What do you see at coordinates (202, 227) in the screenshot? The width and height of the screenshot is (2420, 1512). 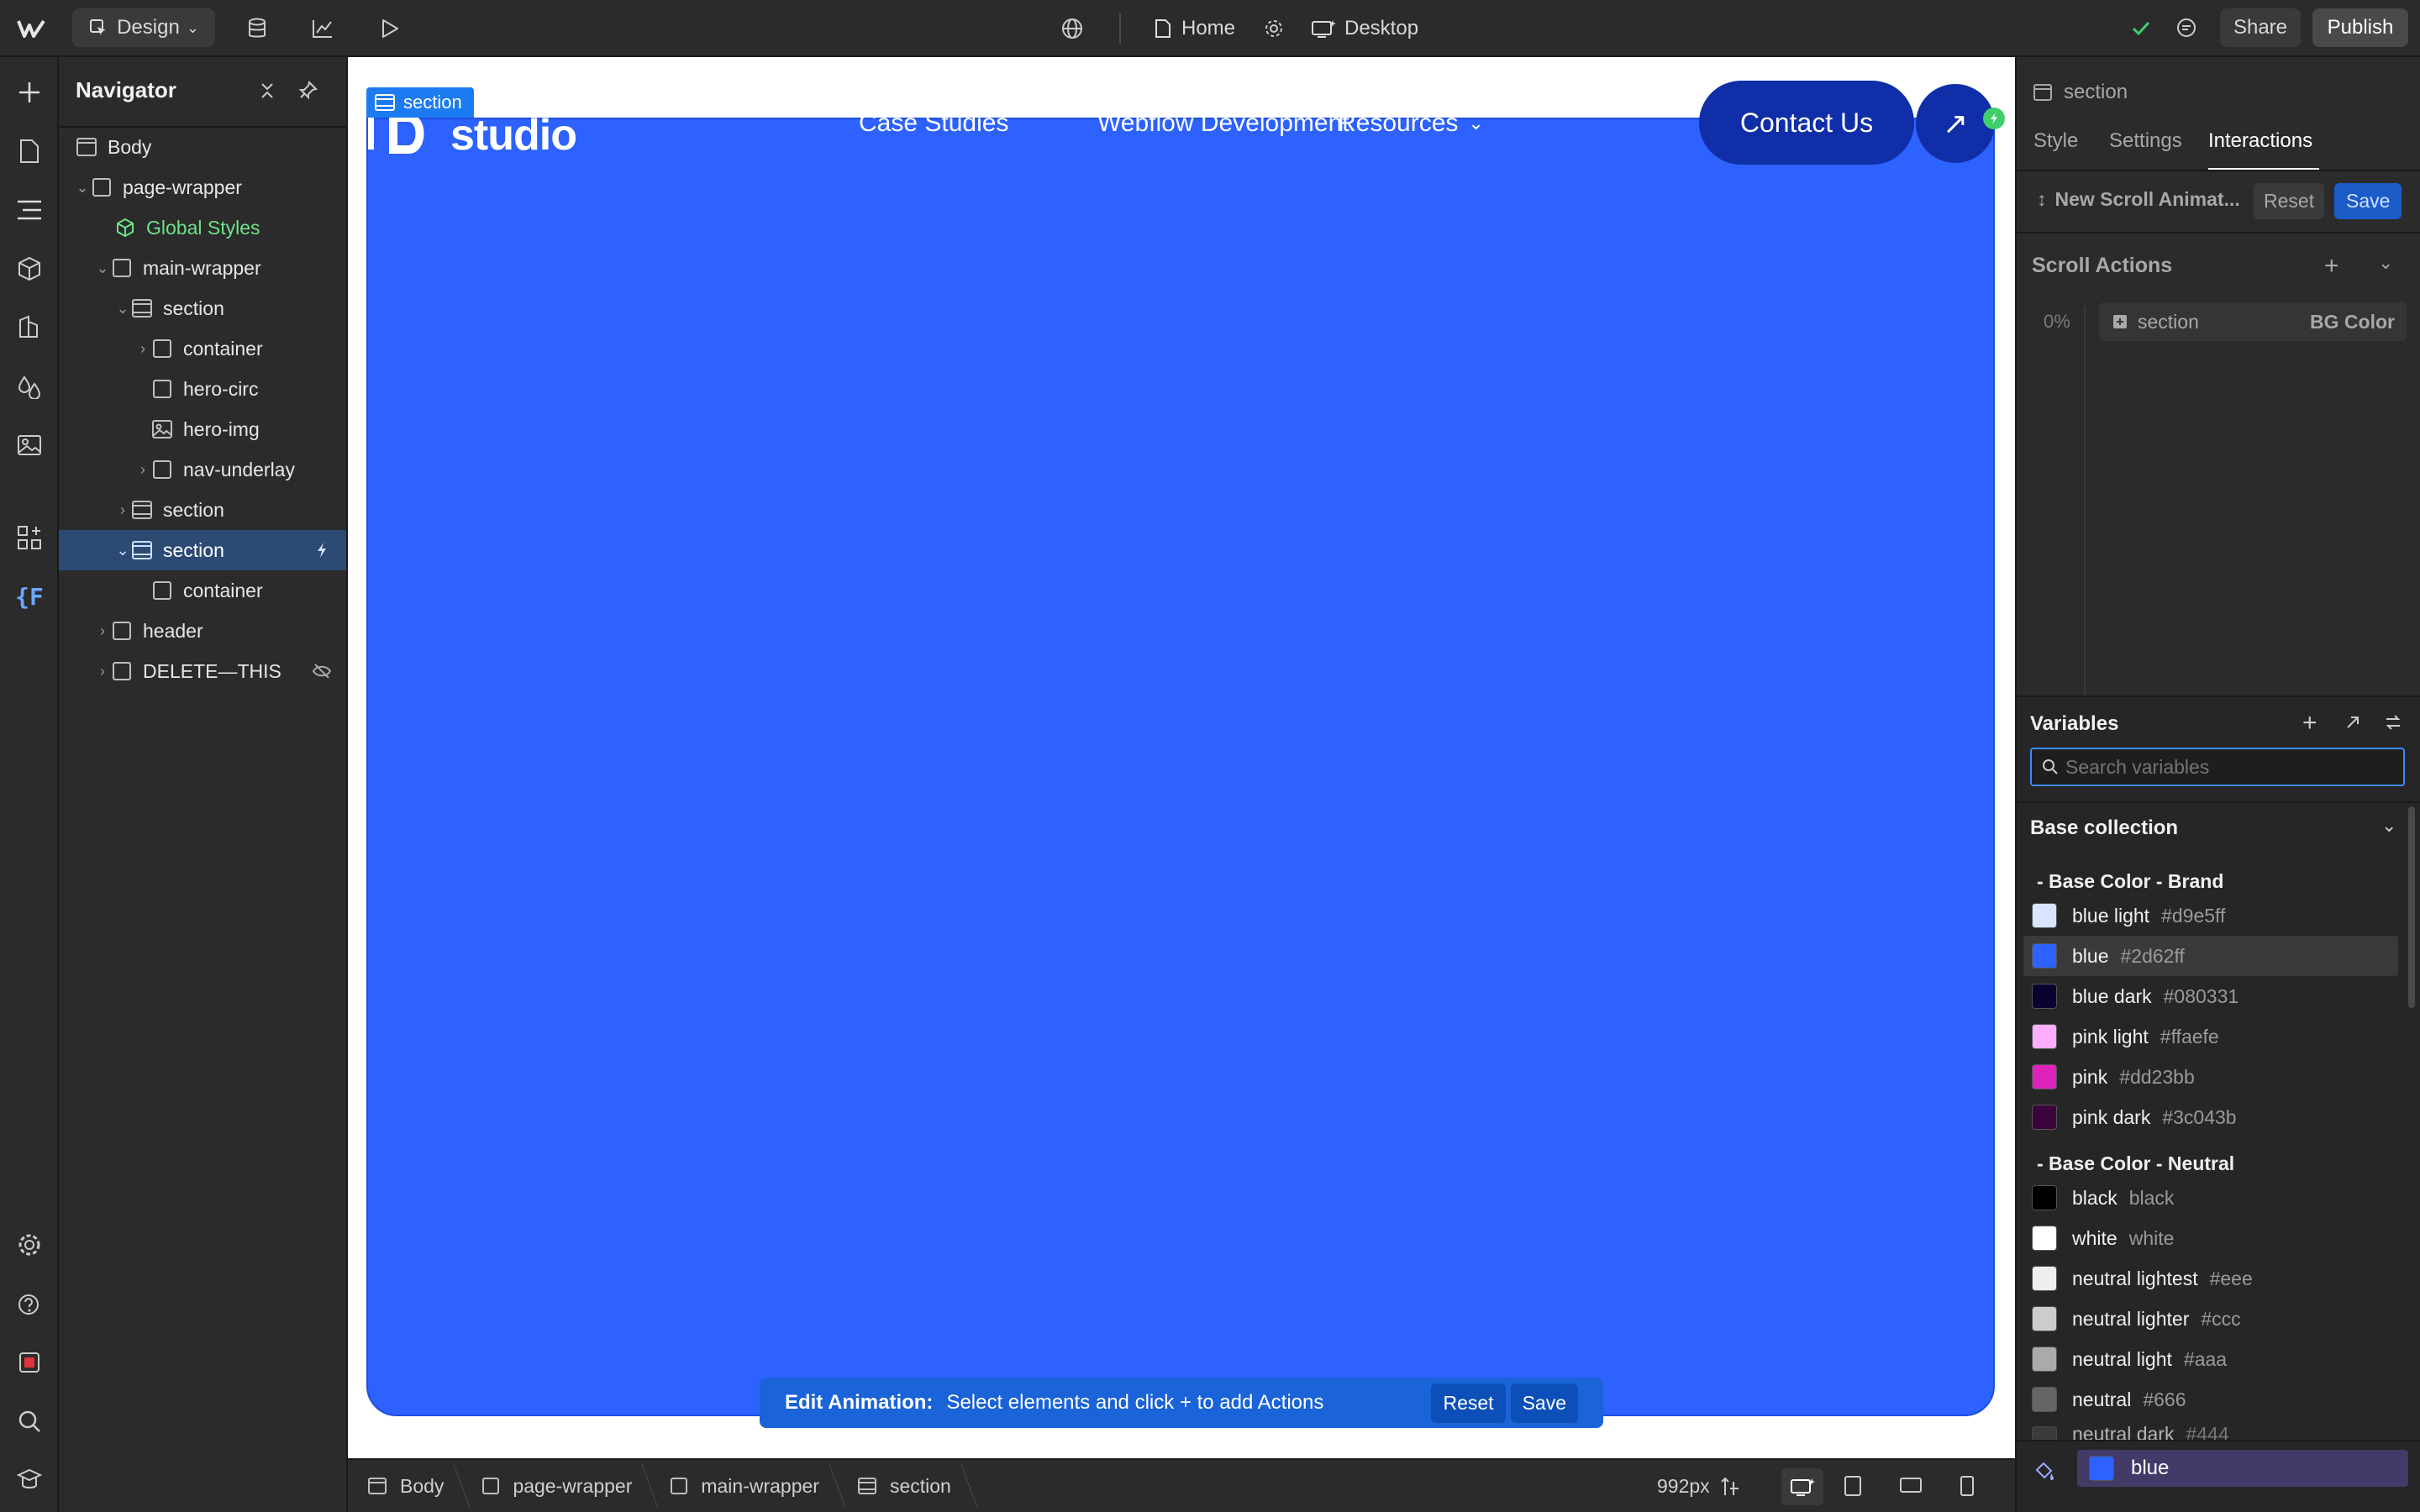 I see `tree-item-global-styles: Global Styles` at bounding box center [202, 227].